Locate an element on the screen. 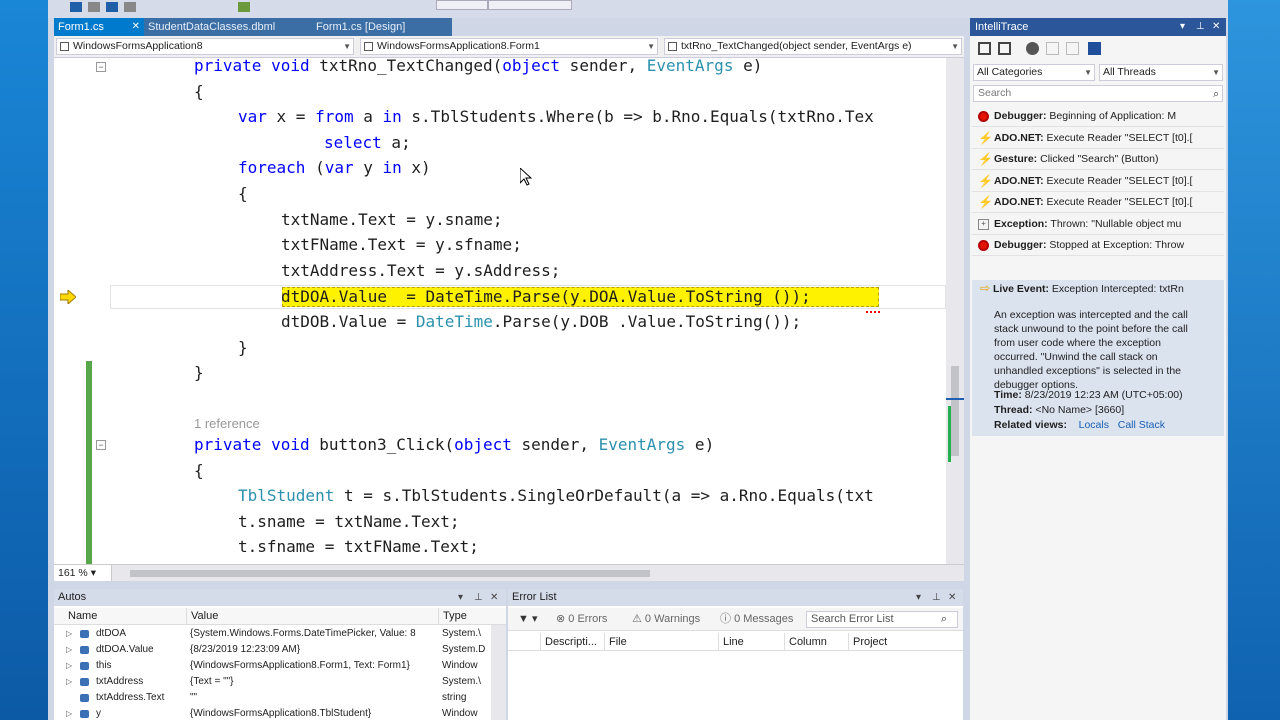 The width and height of the screenshot is (1280, 720). keyword: object is located at coordinates (531, 66).